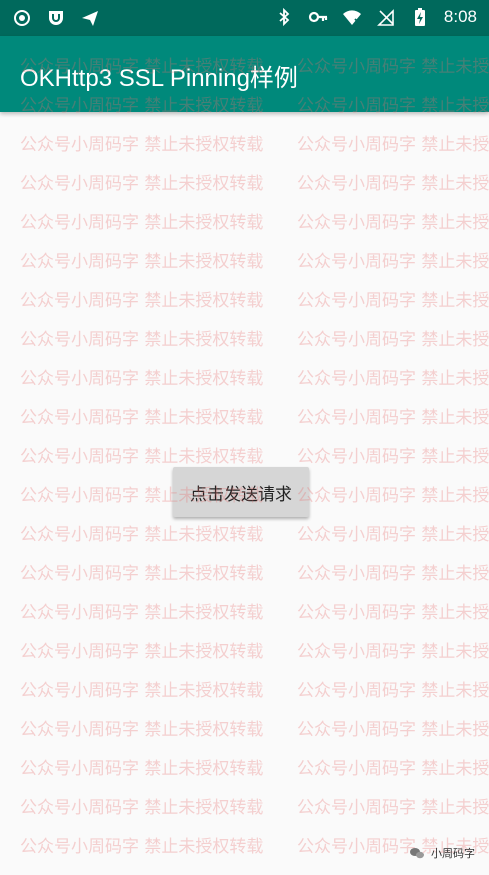 Image resolution: width=489 pixels, height=875 pixels. Describe the element at coordinates (417, 853) in the screenshot. I see `brand-logo-icon` at that location.